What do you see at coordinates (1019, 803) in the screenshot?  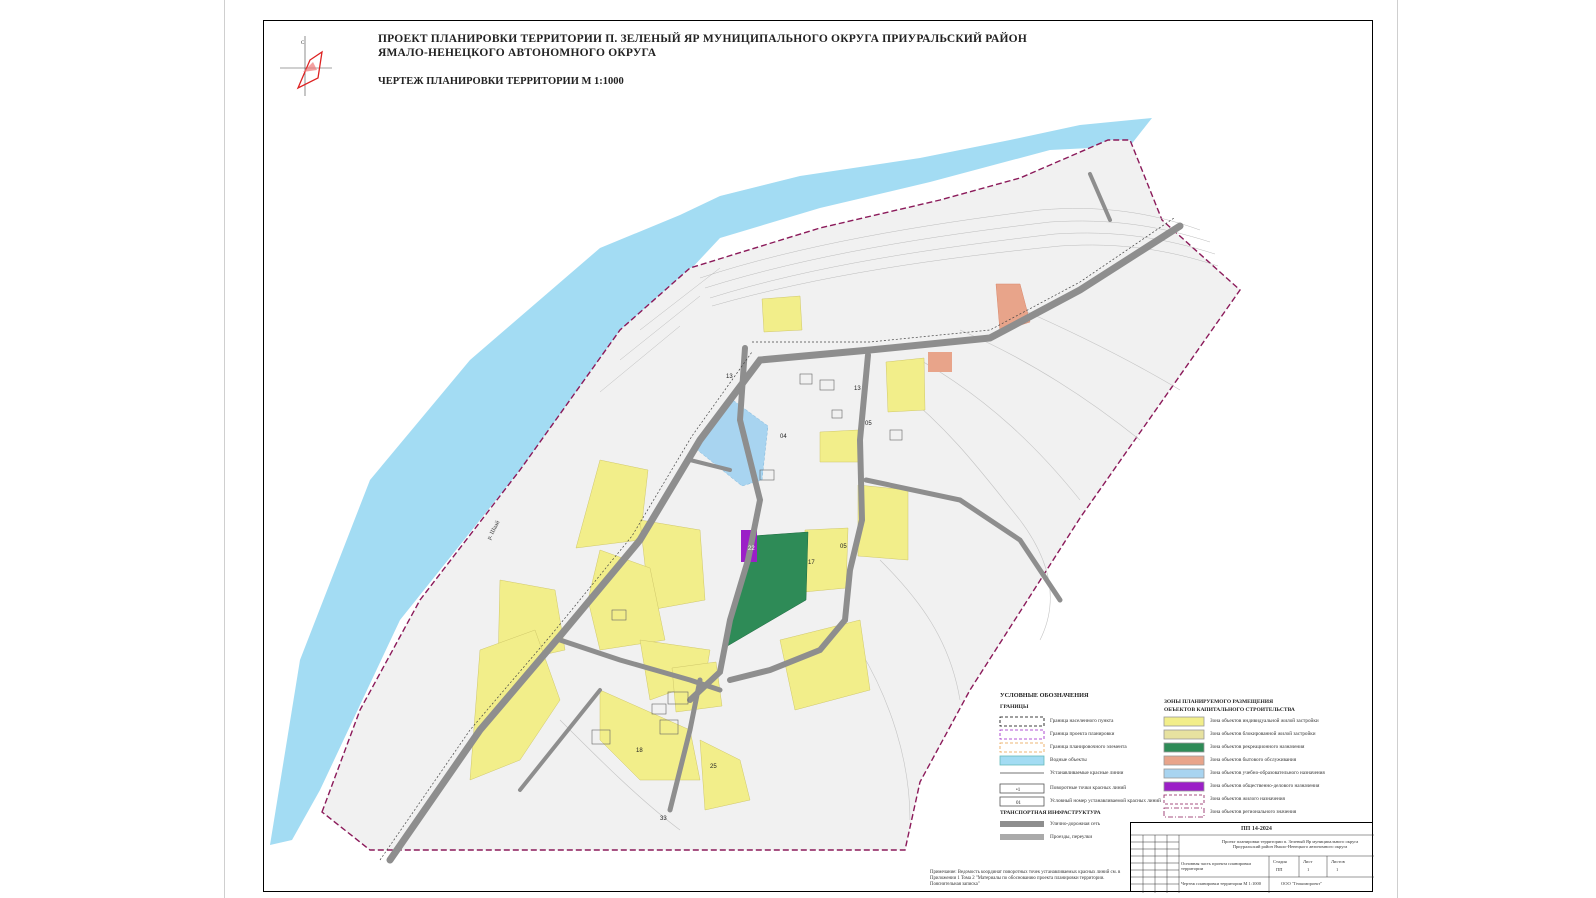 I see `svg-text: 01` at bounding box center [1019, 803].